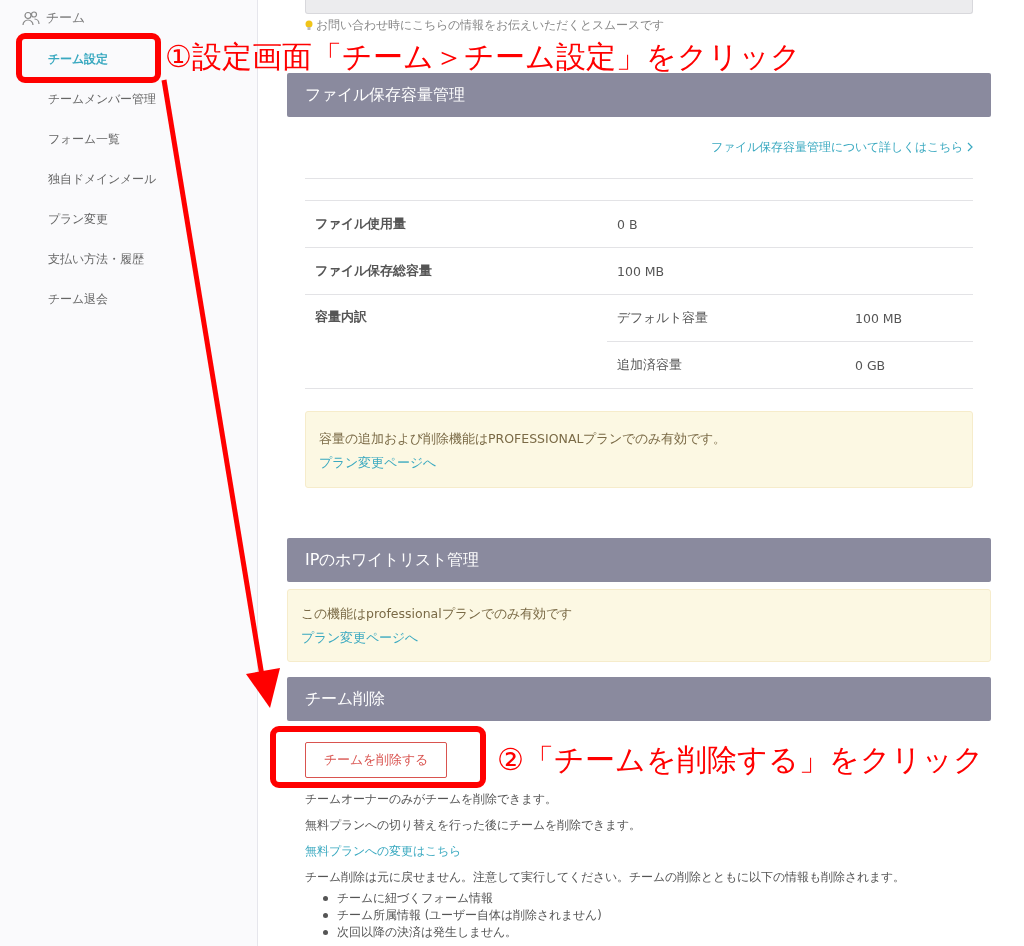 Image resolution: width=1024 pixels, height=946 pixels. I want to click on text-field, so click(639, 7).